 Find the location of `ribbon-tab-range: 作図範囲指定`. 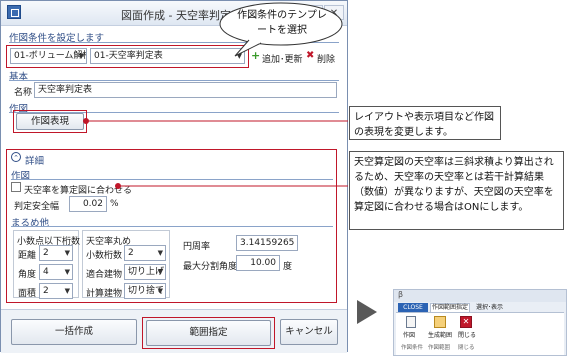

ribbon-tab-range: 作図範囲指定 is located at coordinates (450, 307).